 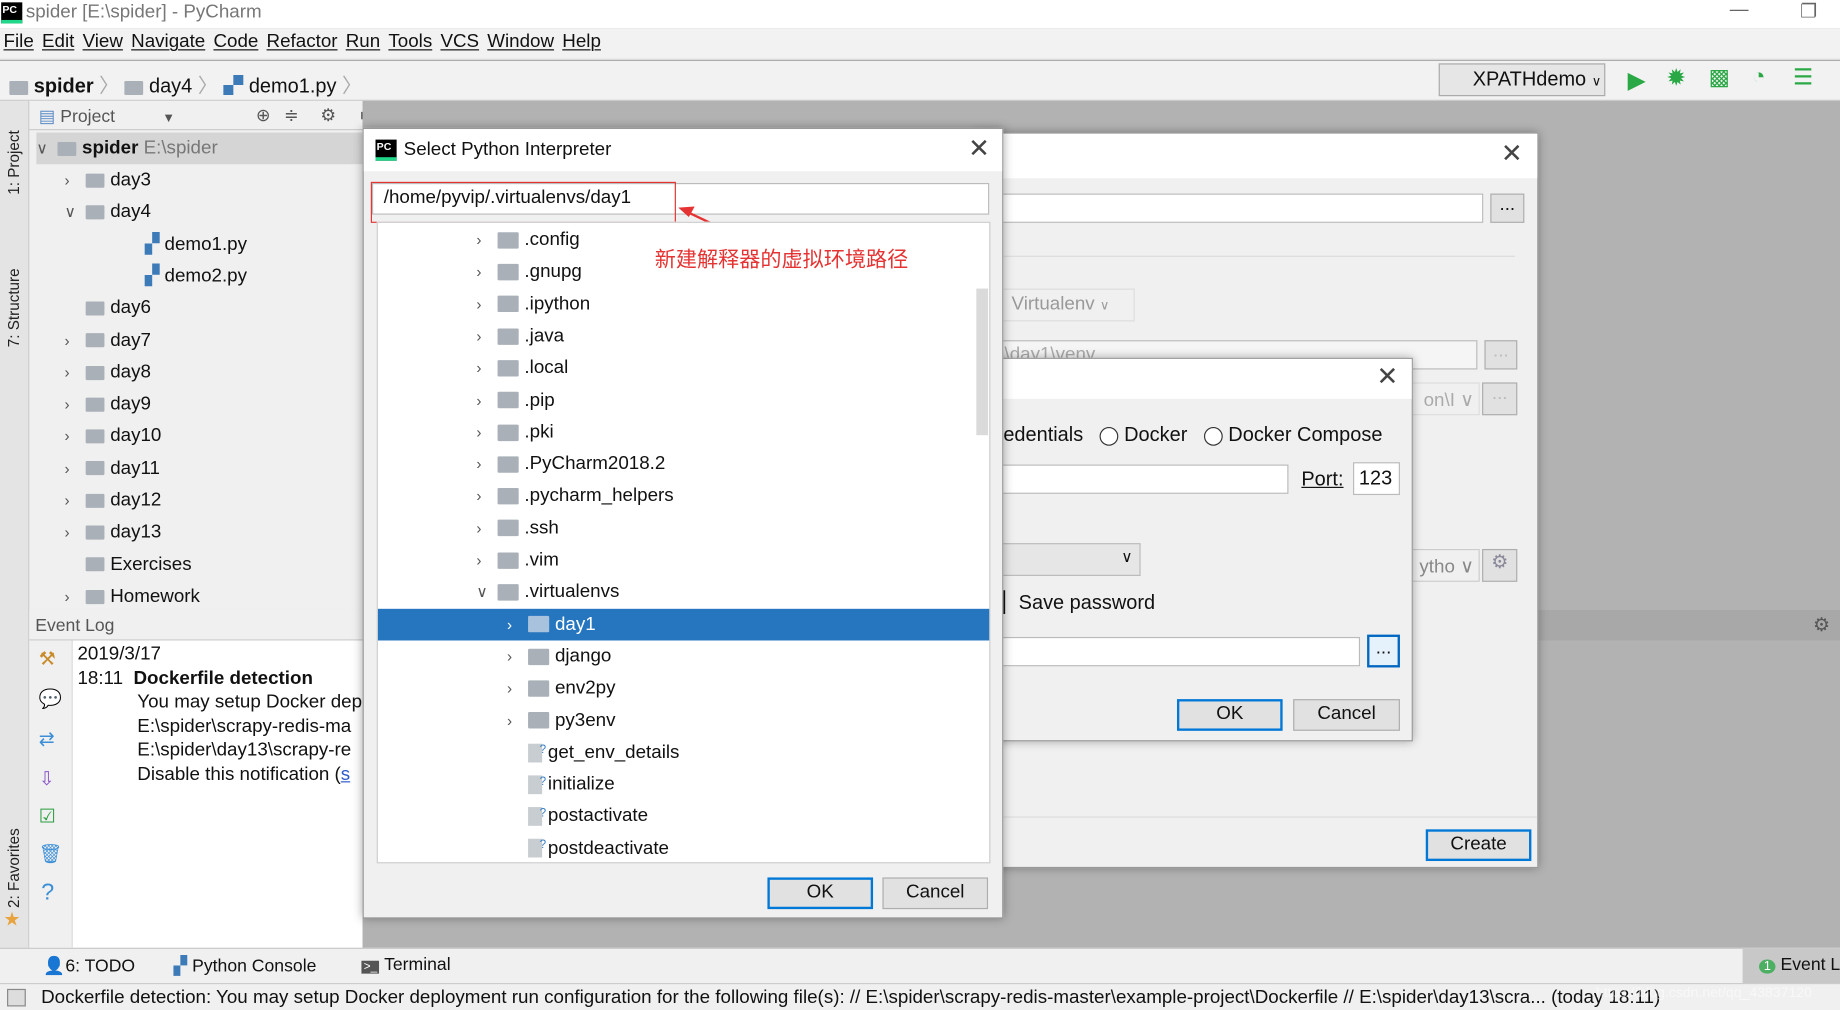 What do you see at coordinates (1305, 434) in the screenshot?
I see `docker-compose-radio-label: Docker Compose` at bounding box center [1305, 434].